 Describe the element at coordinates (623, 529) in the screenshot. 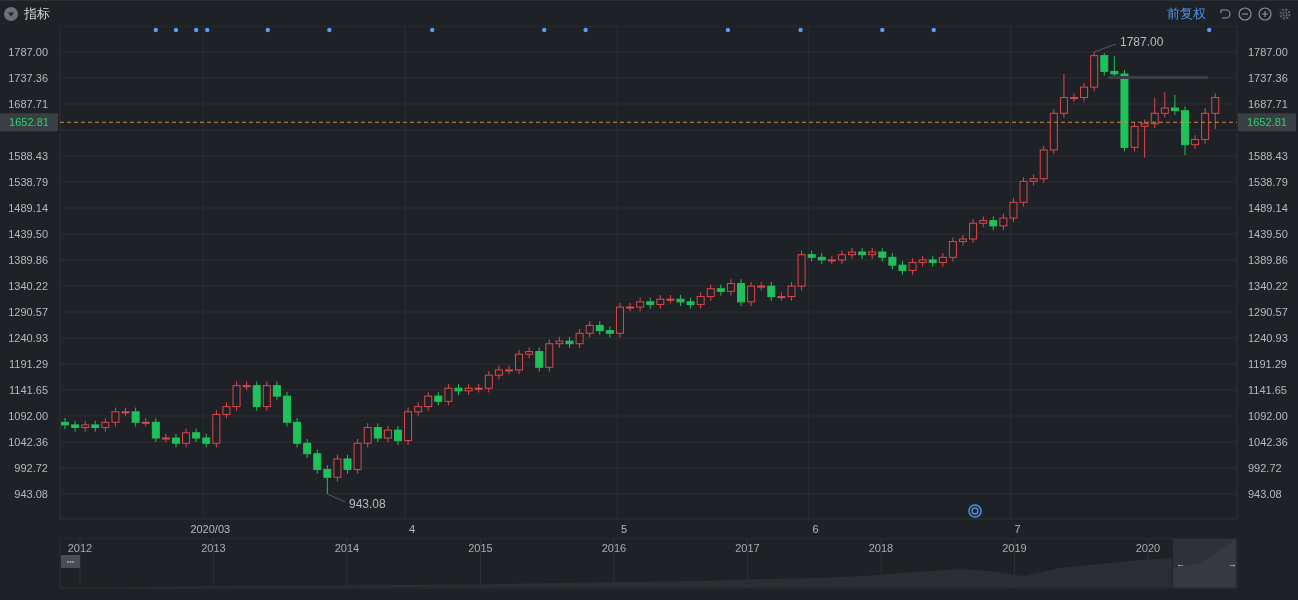

I see `axis-label: 5` at that location.